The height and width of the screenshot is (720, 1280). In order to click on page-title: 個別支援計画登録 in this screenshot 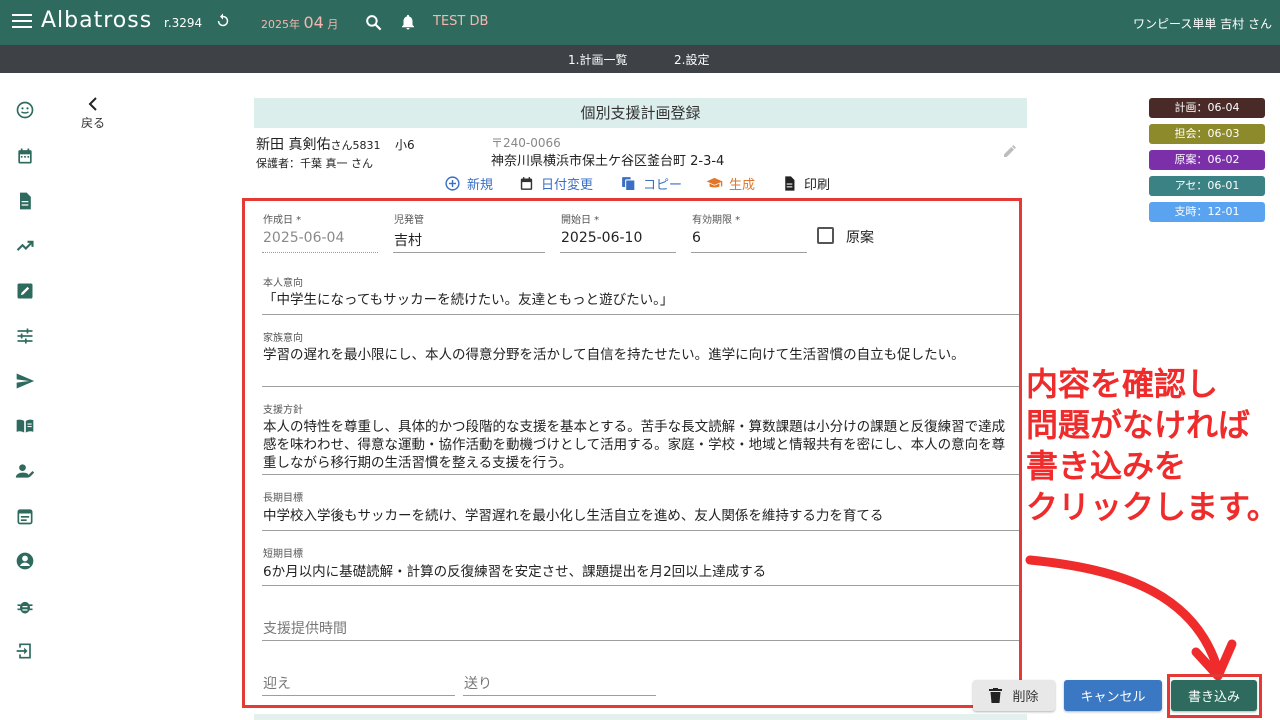, I will do `click(640, 113)`.